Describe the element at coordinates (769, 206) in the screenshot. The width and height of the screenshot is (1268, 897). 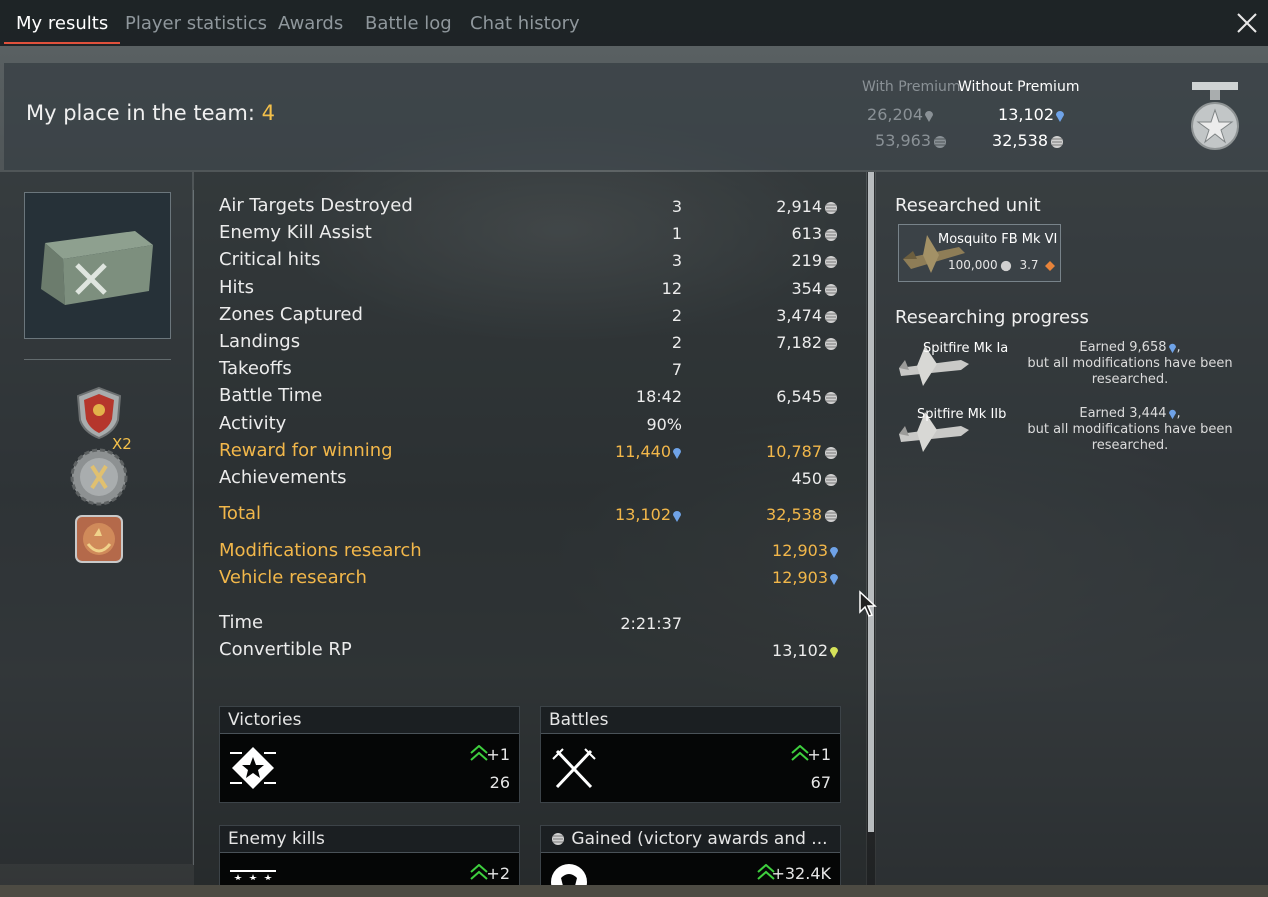
I see `result-row-reward: 2,914` at that location.